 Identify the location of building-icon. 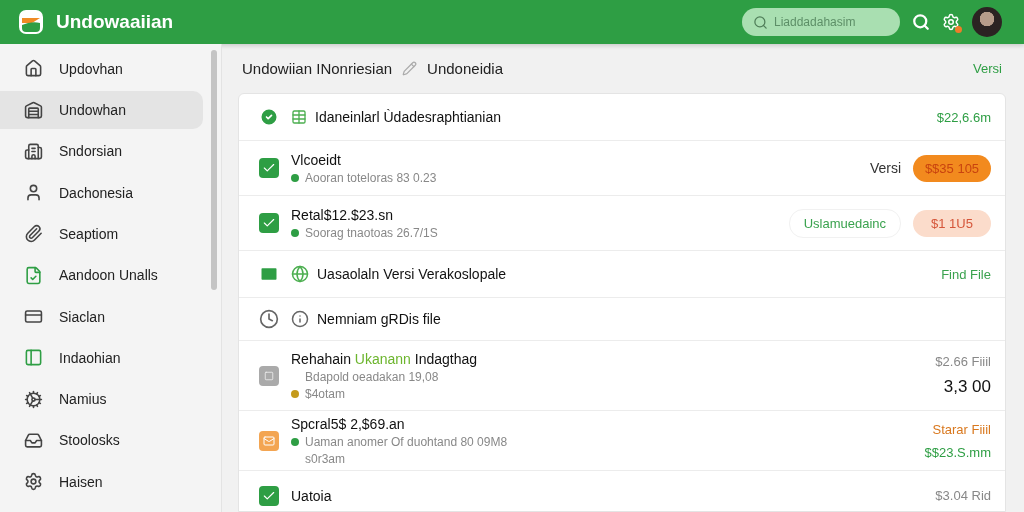
(33, 151).